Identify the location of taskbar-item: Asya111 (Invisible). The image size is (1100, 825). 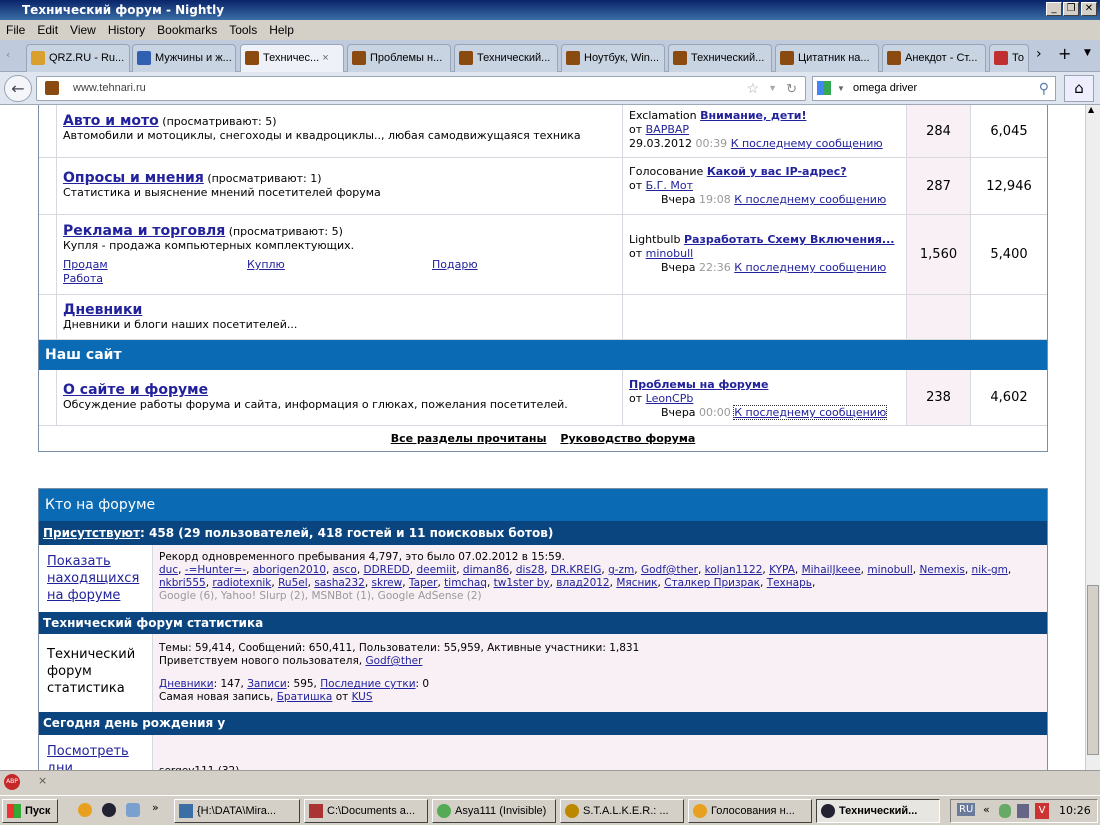
(494, 811).